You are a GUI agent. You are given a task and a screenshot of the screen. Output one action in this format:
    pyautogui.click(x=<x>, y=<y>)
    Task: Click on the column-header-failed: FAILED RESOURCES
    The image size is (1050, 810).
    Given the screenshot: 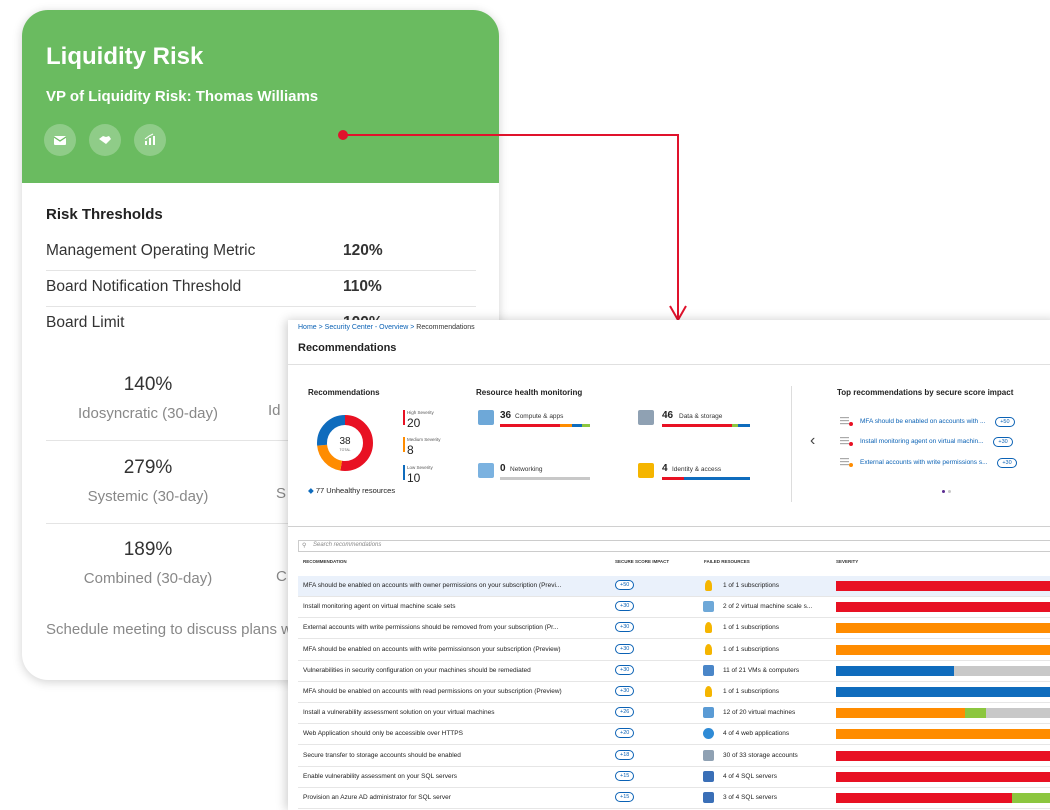 What is the action you would take?
    pyautogui.click(x=727, y=561)
    